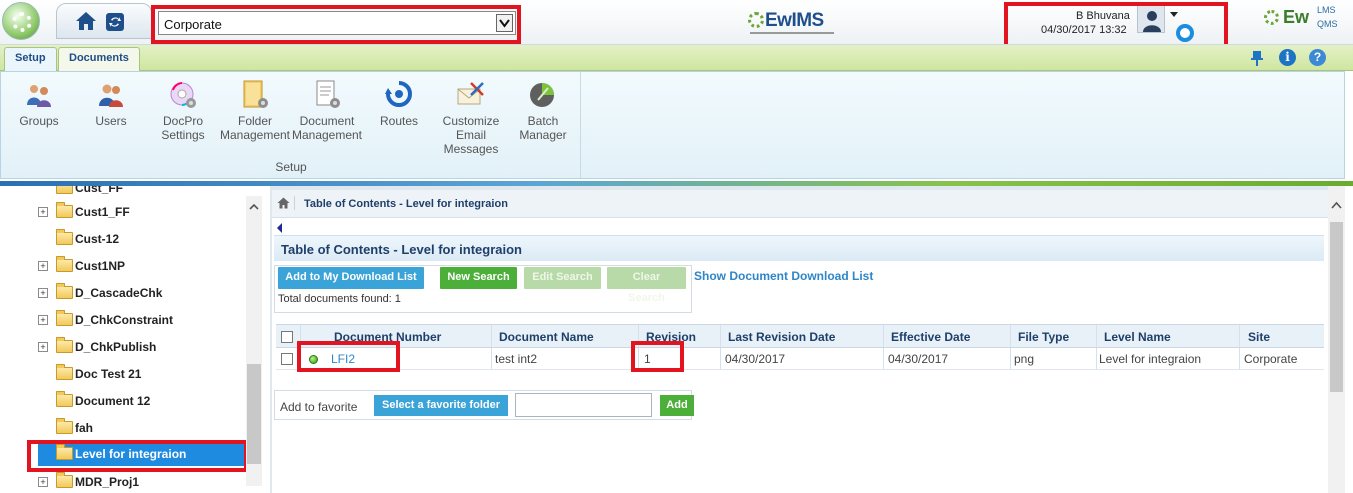  Describe the element at coordinates (183, 118) in the screenshot. I see `docpro-settings-button: DocPro Settings` at that location.